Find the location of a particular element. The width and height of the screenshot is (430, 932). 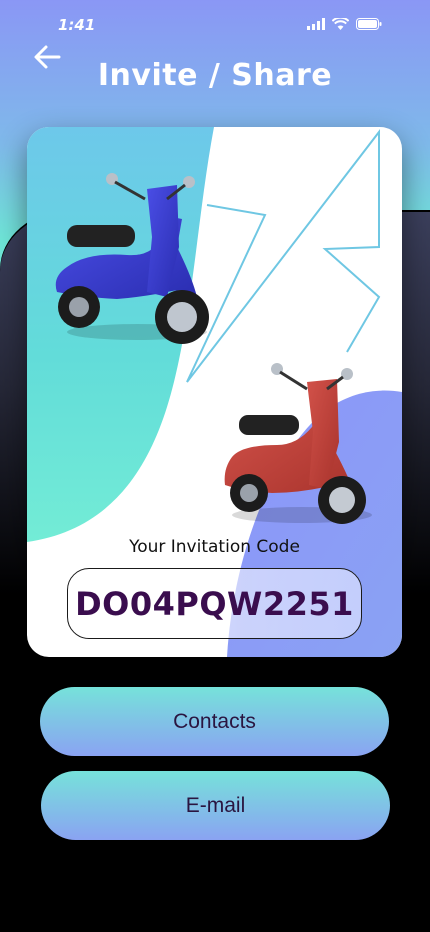

invitation-code-label: Your Invitation Code is located at coordinates (214, 547).